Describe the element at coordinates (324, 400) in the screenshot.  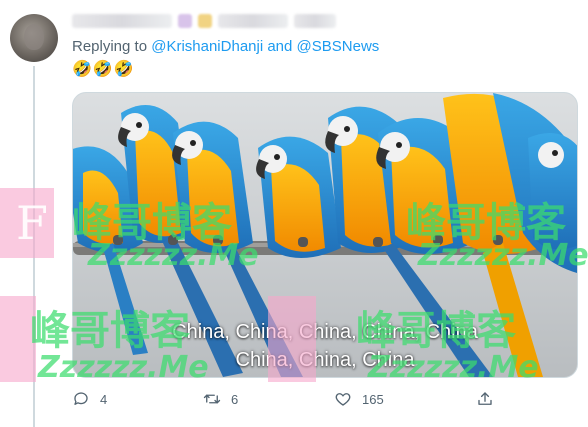
I see `tweet-actions: 4 6 165` at that location.